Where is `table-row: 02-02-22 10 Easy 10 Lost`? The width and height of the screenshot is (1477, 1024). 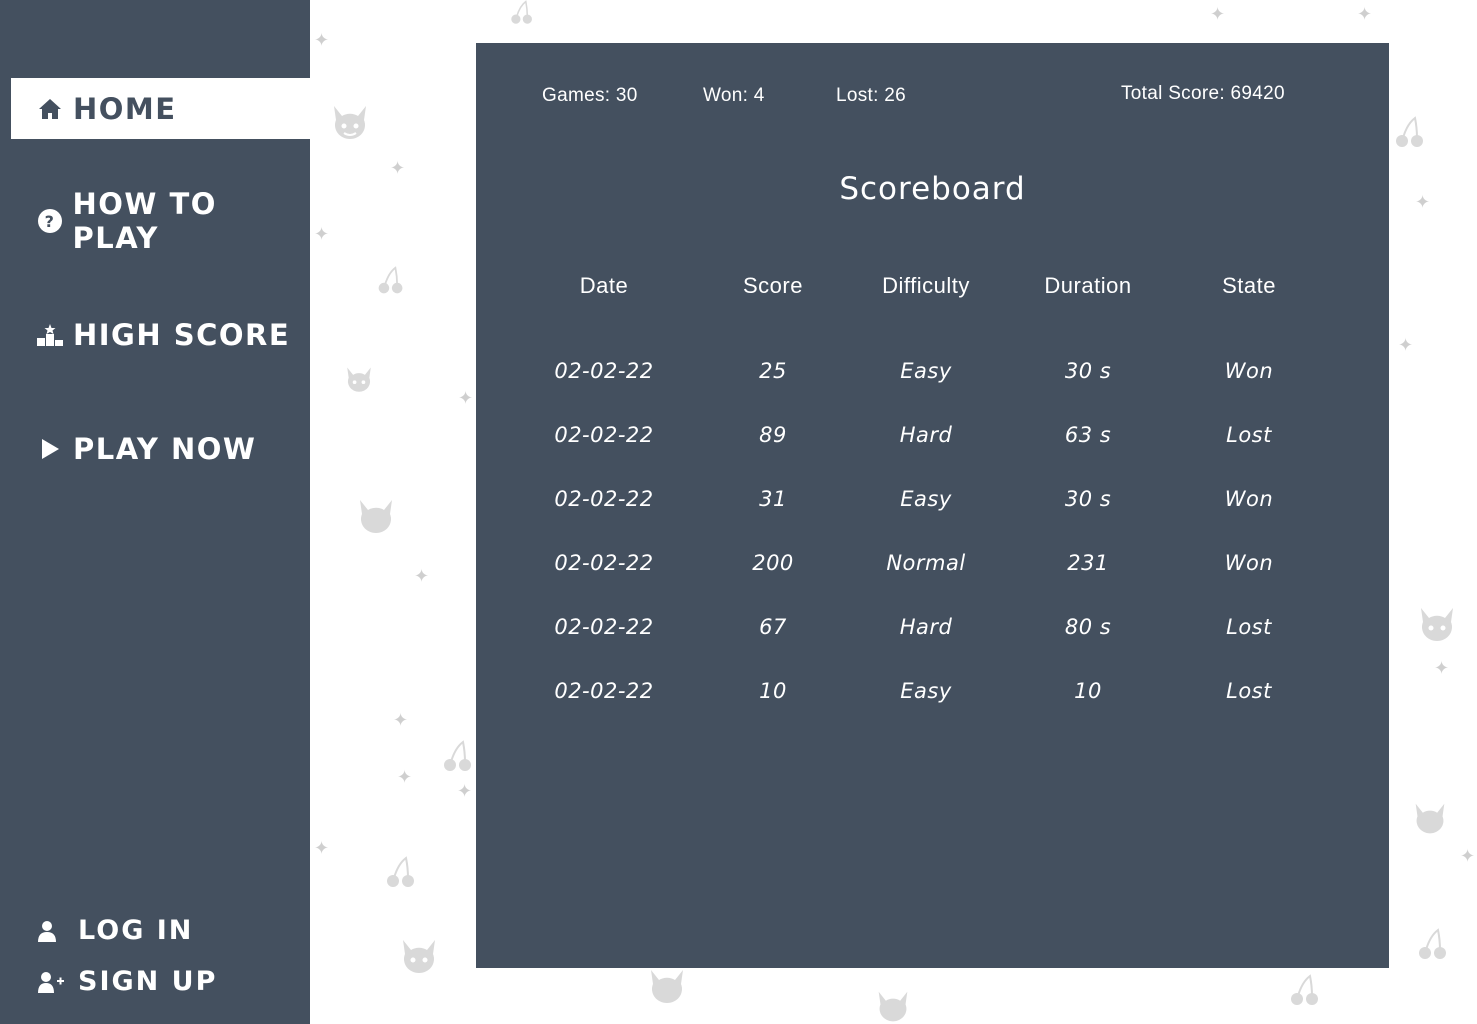 table-row: 02-02-22 10 Easy 10 Lost is located at coordinates (932, 694).